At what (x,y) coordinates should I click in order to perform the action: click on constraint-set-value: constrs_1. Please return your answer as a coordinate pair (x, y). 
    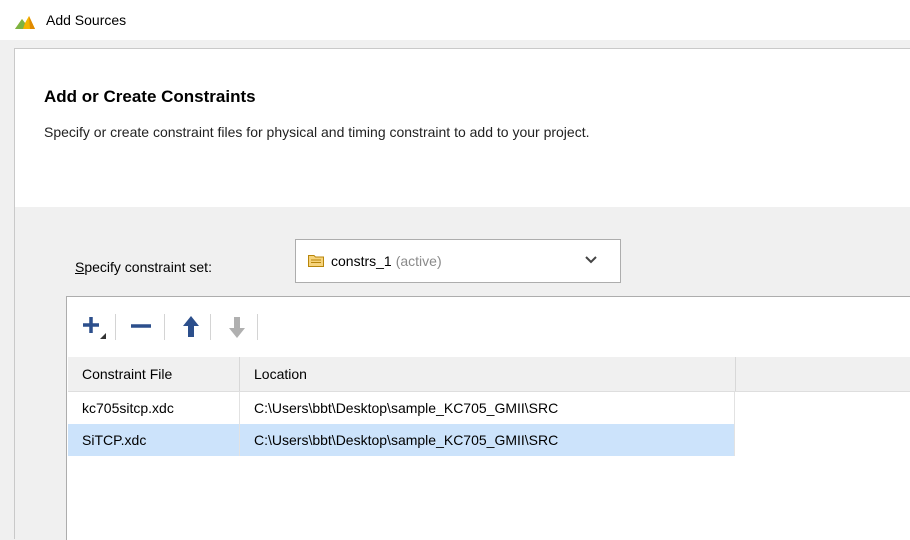
    Looking at the image, I should click on (361, 261).